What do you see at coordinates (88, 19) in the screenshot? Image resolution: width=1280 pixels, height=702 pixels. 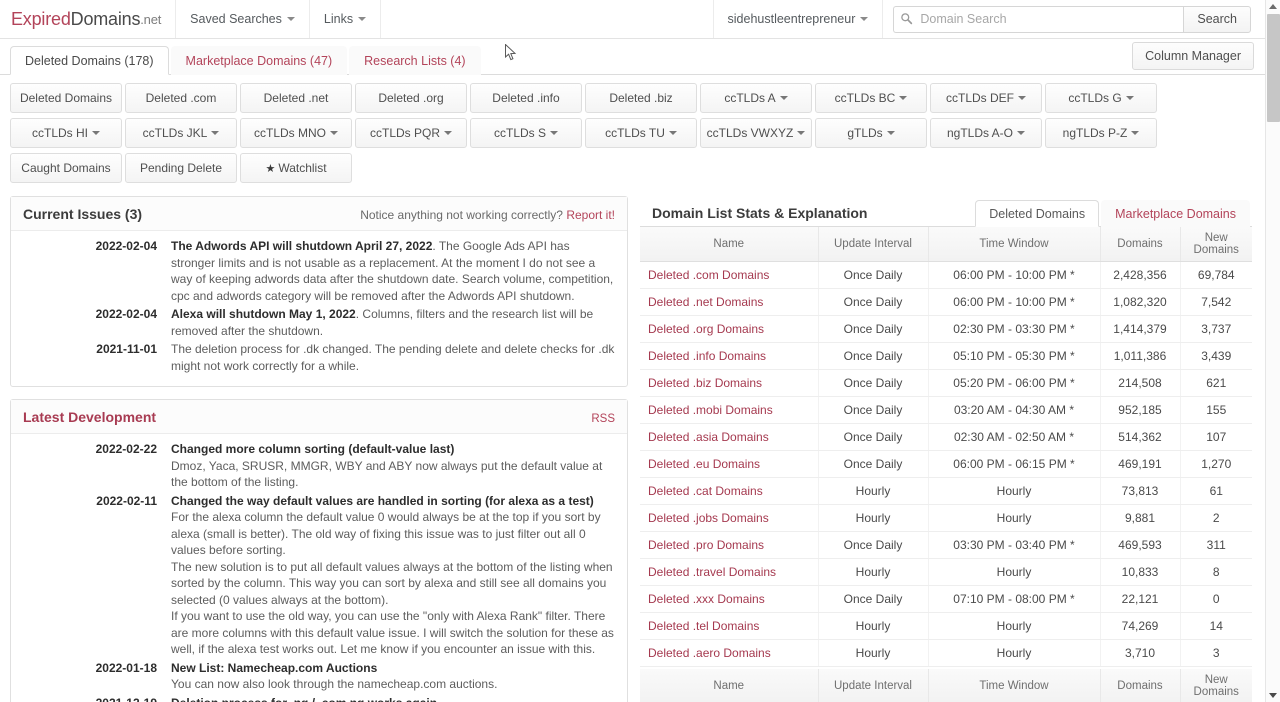 I see `site-logo: Expired Domains .net` at bounding box center [88, 19].